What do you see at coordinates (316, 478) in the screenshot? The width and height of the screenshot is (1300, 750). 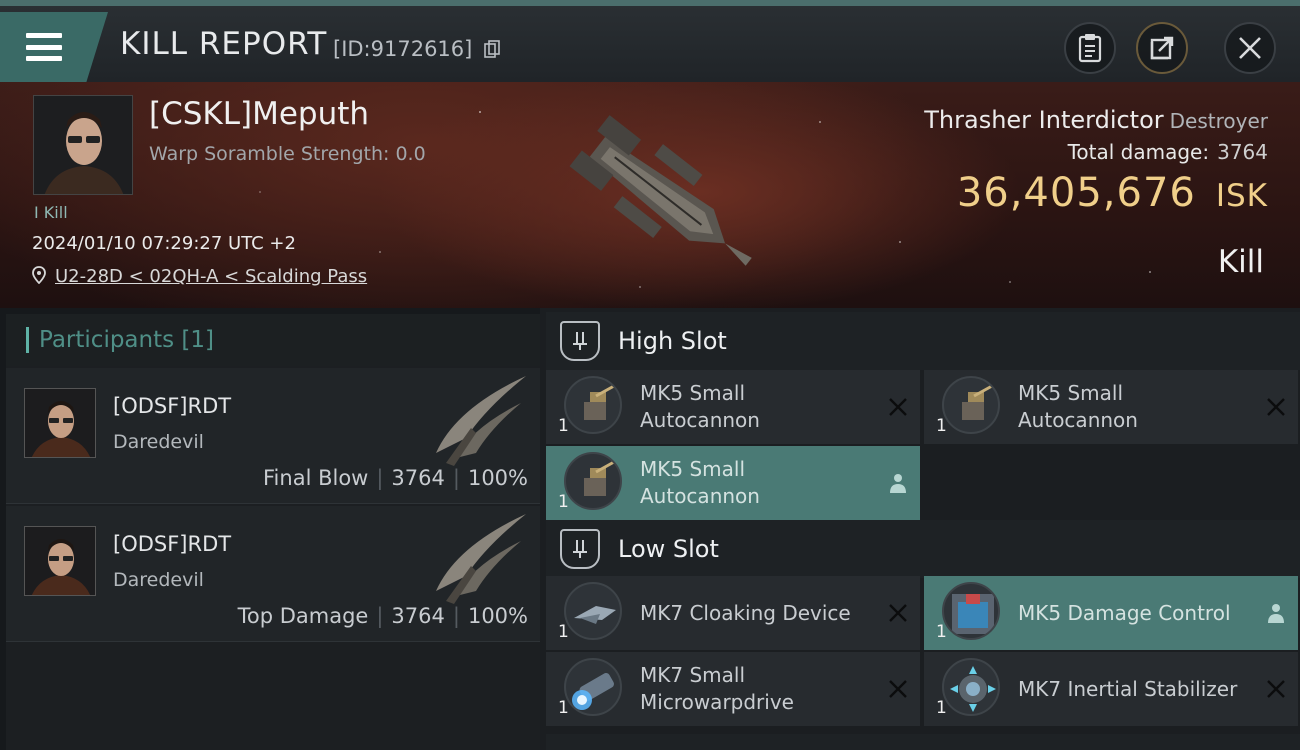 I see `participant-role: Final Blow` at bounding box center [316, 478].